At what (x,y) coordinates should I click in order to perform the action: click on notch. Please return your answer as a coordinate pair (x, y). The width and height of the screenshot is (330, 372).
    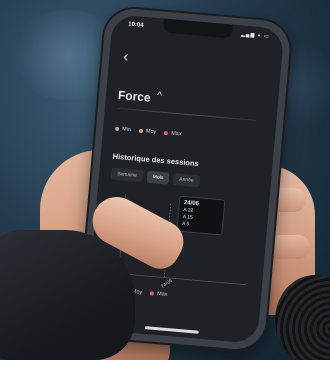
    Looking at the image, I should click on (198, 28).